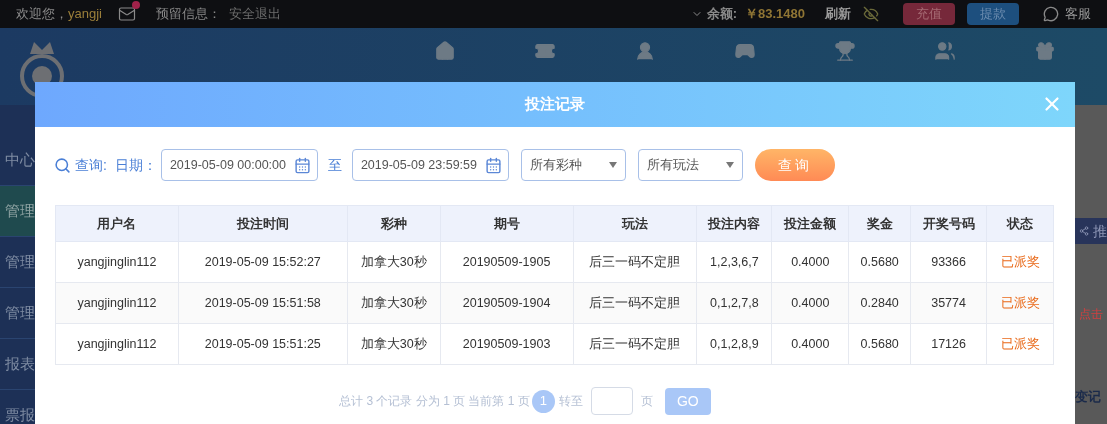 The image size is (1107, 424). I want to click on page-input, so click(611, 401).